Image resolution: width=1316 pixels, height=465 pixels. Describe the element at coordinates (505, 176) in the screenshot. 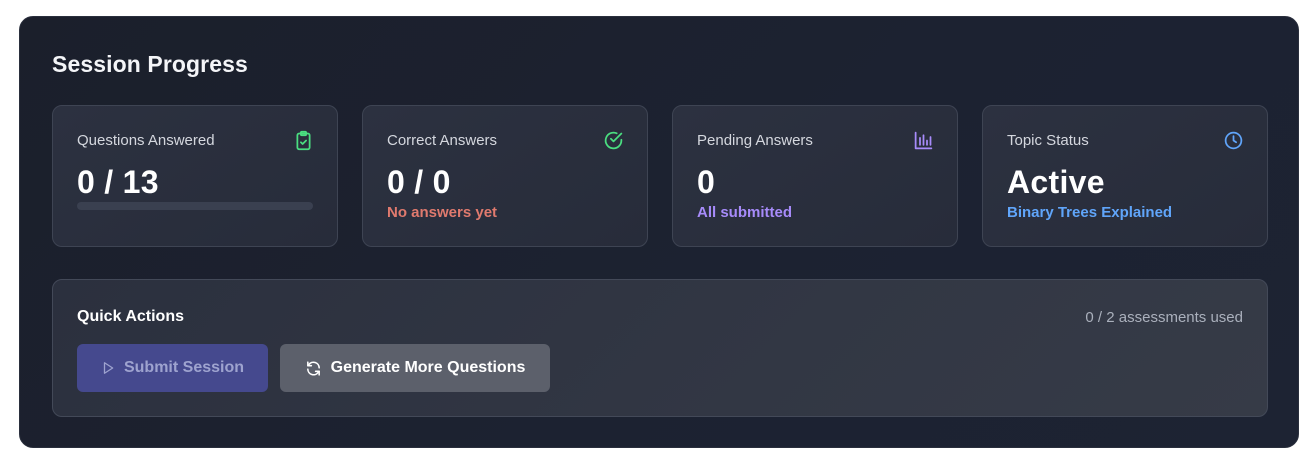

I see `correct-answers-card: Correct Answers 0 / 0 No answers yet` at that location.